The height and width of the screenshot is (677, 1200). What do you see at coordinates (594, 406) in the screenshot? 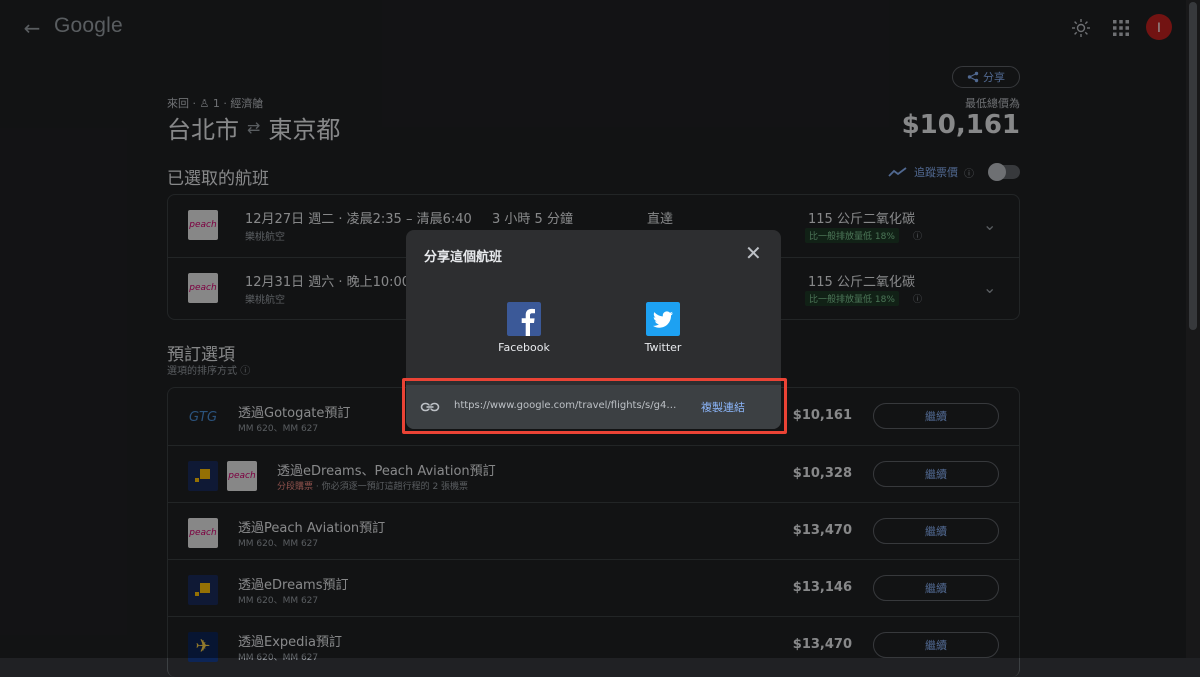
I see `highlight-box` at bounding box center [594, 406].